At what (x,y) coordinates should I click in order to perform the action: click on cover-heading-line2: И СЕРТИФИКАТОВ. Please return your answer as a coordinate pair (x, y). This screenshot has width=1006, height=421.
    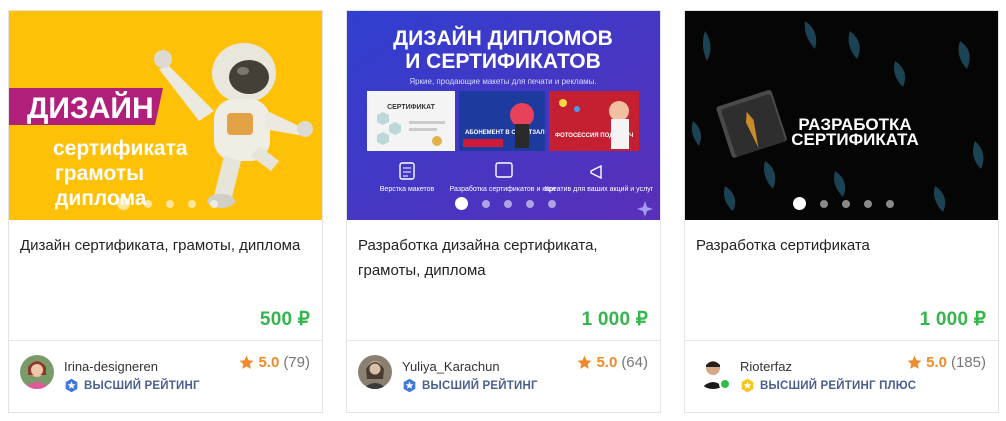
    Looking at the image, I should click on (503, 61).